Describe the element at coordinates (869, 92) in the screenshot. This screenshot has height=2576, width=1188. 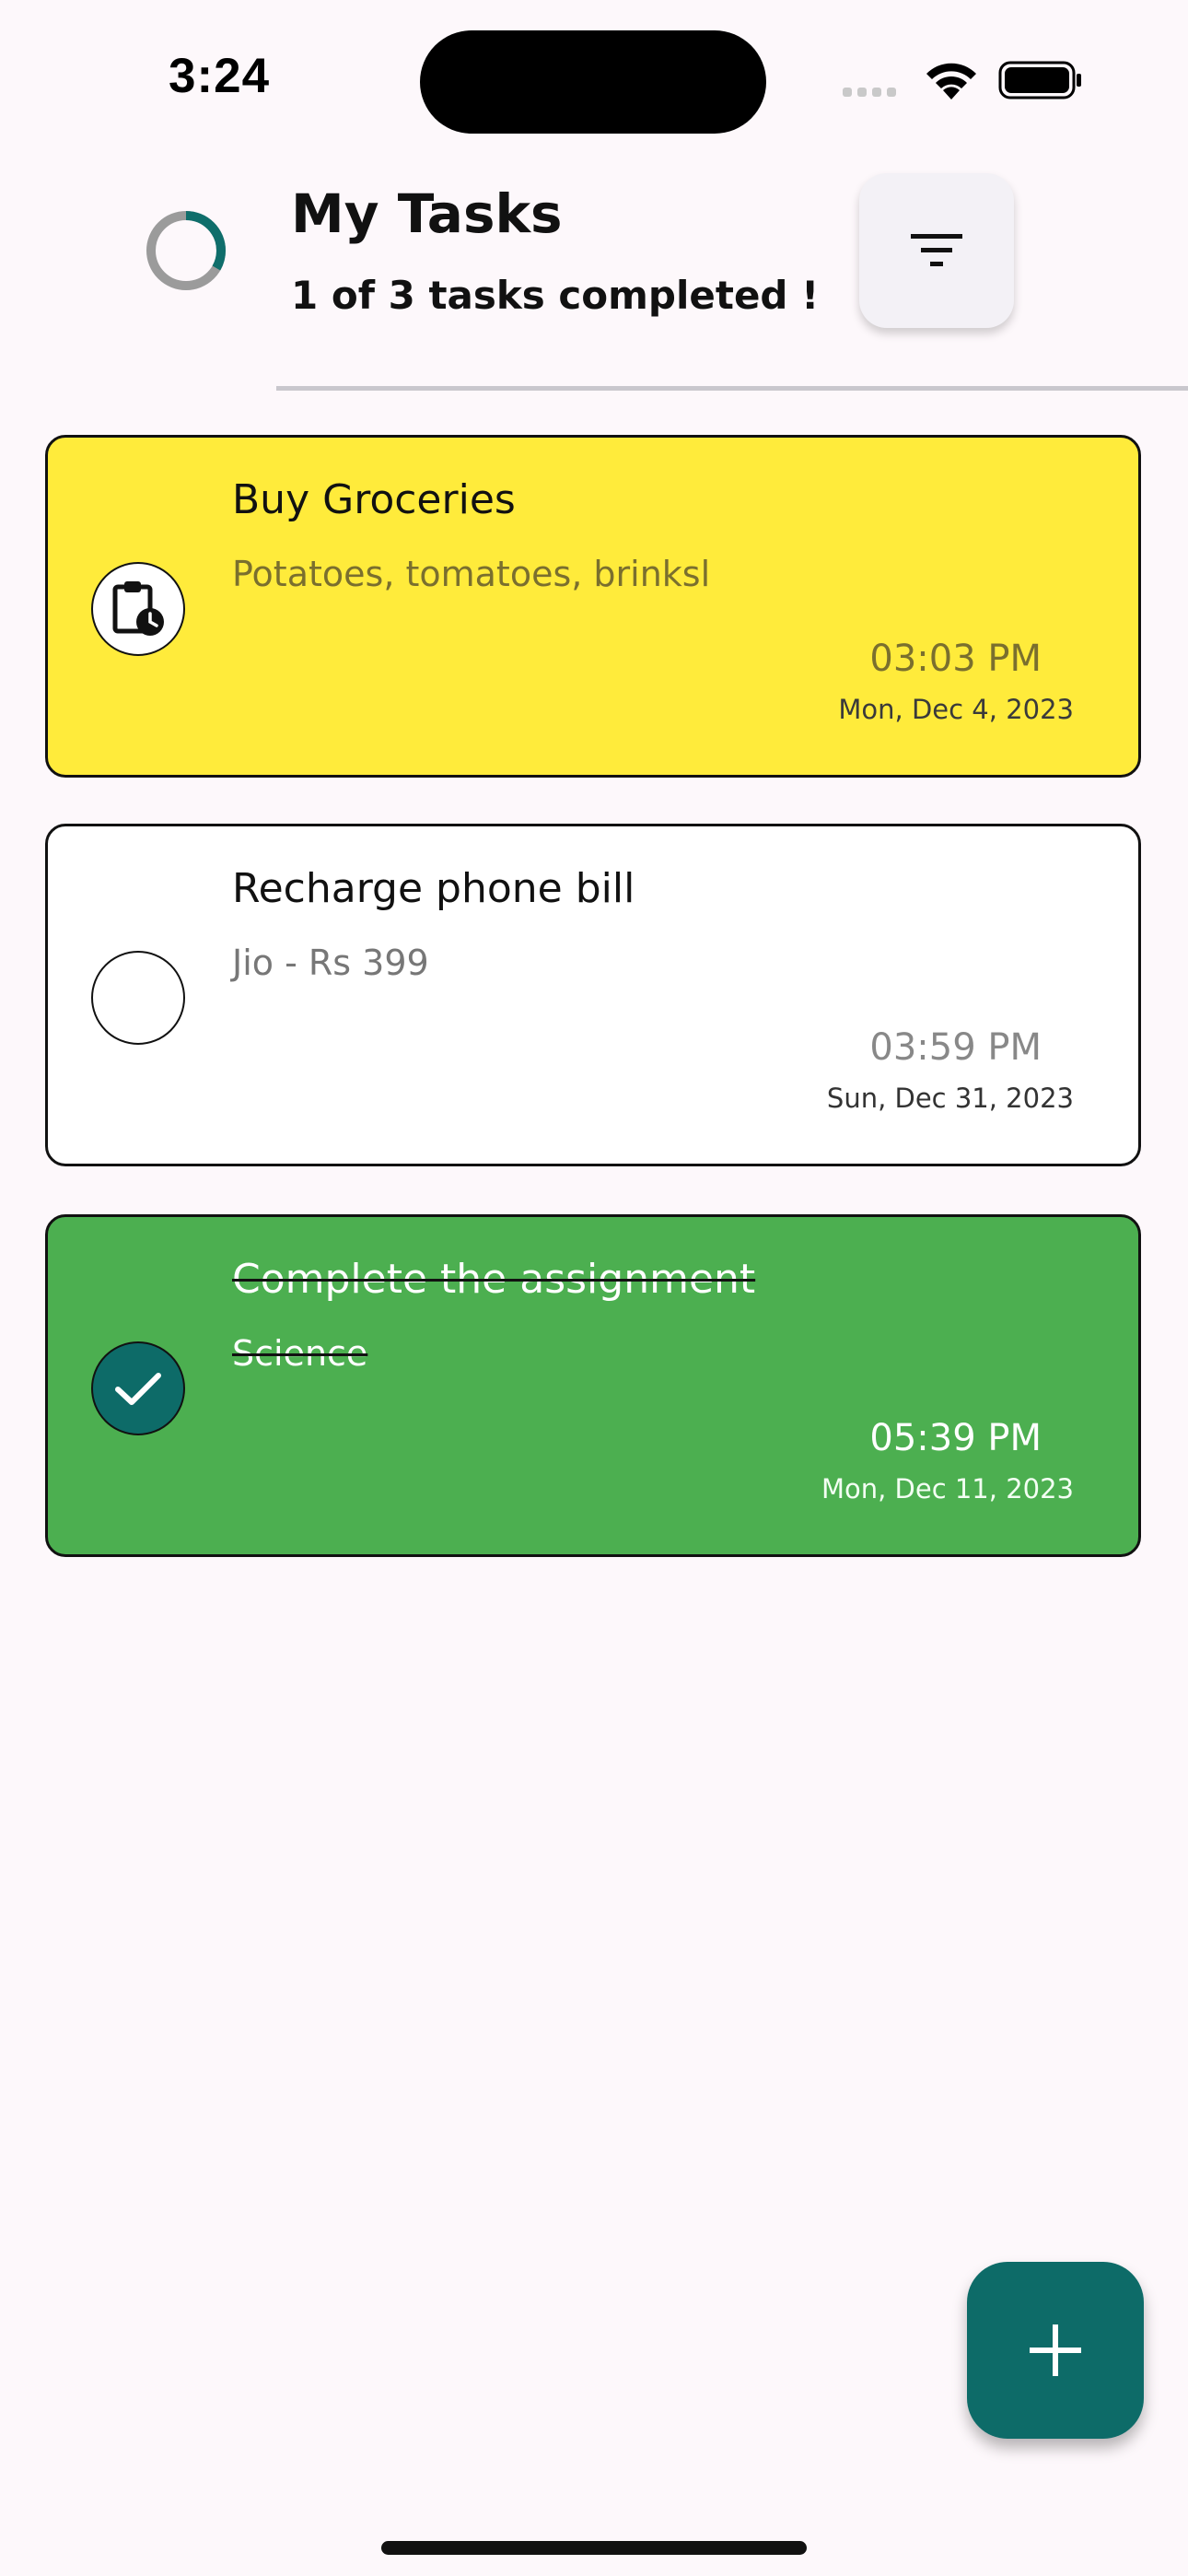
I see `cellular-signal-icon` at that location.